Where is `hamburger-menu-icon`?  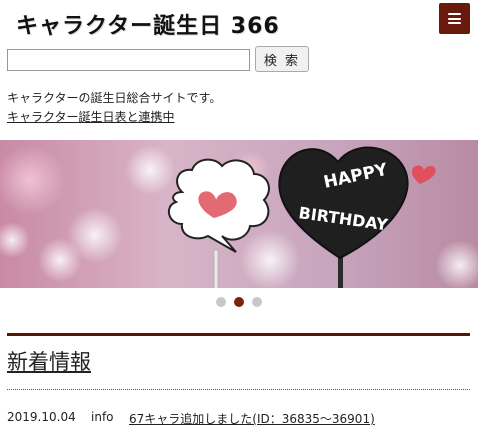
hamburger-menu-icon is located at coordinates (454, 18).